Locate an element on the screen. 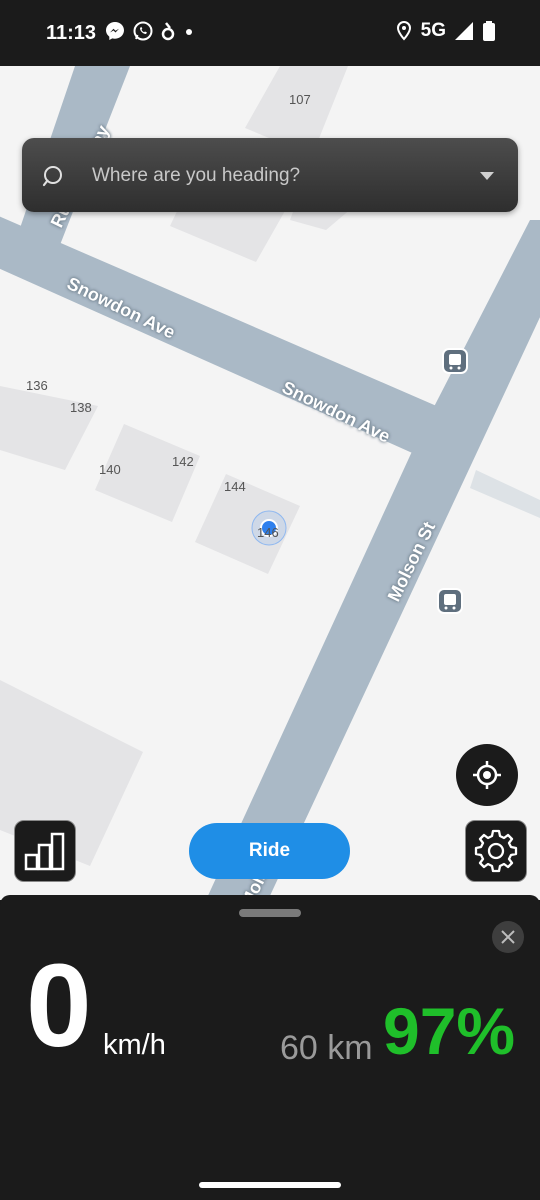 The image size is (540, 1200). signal-icon is located at coordinates (464, 31).